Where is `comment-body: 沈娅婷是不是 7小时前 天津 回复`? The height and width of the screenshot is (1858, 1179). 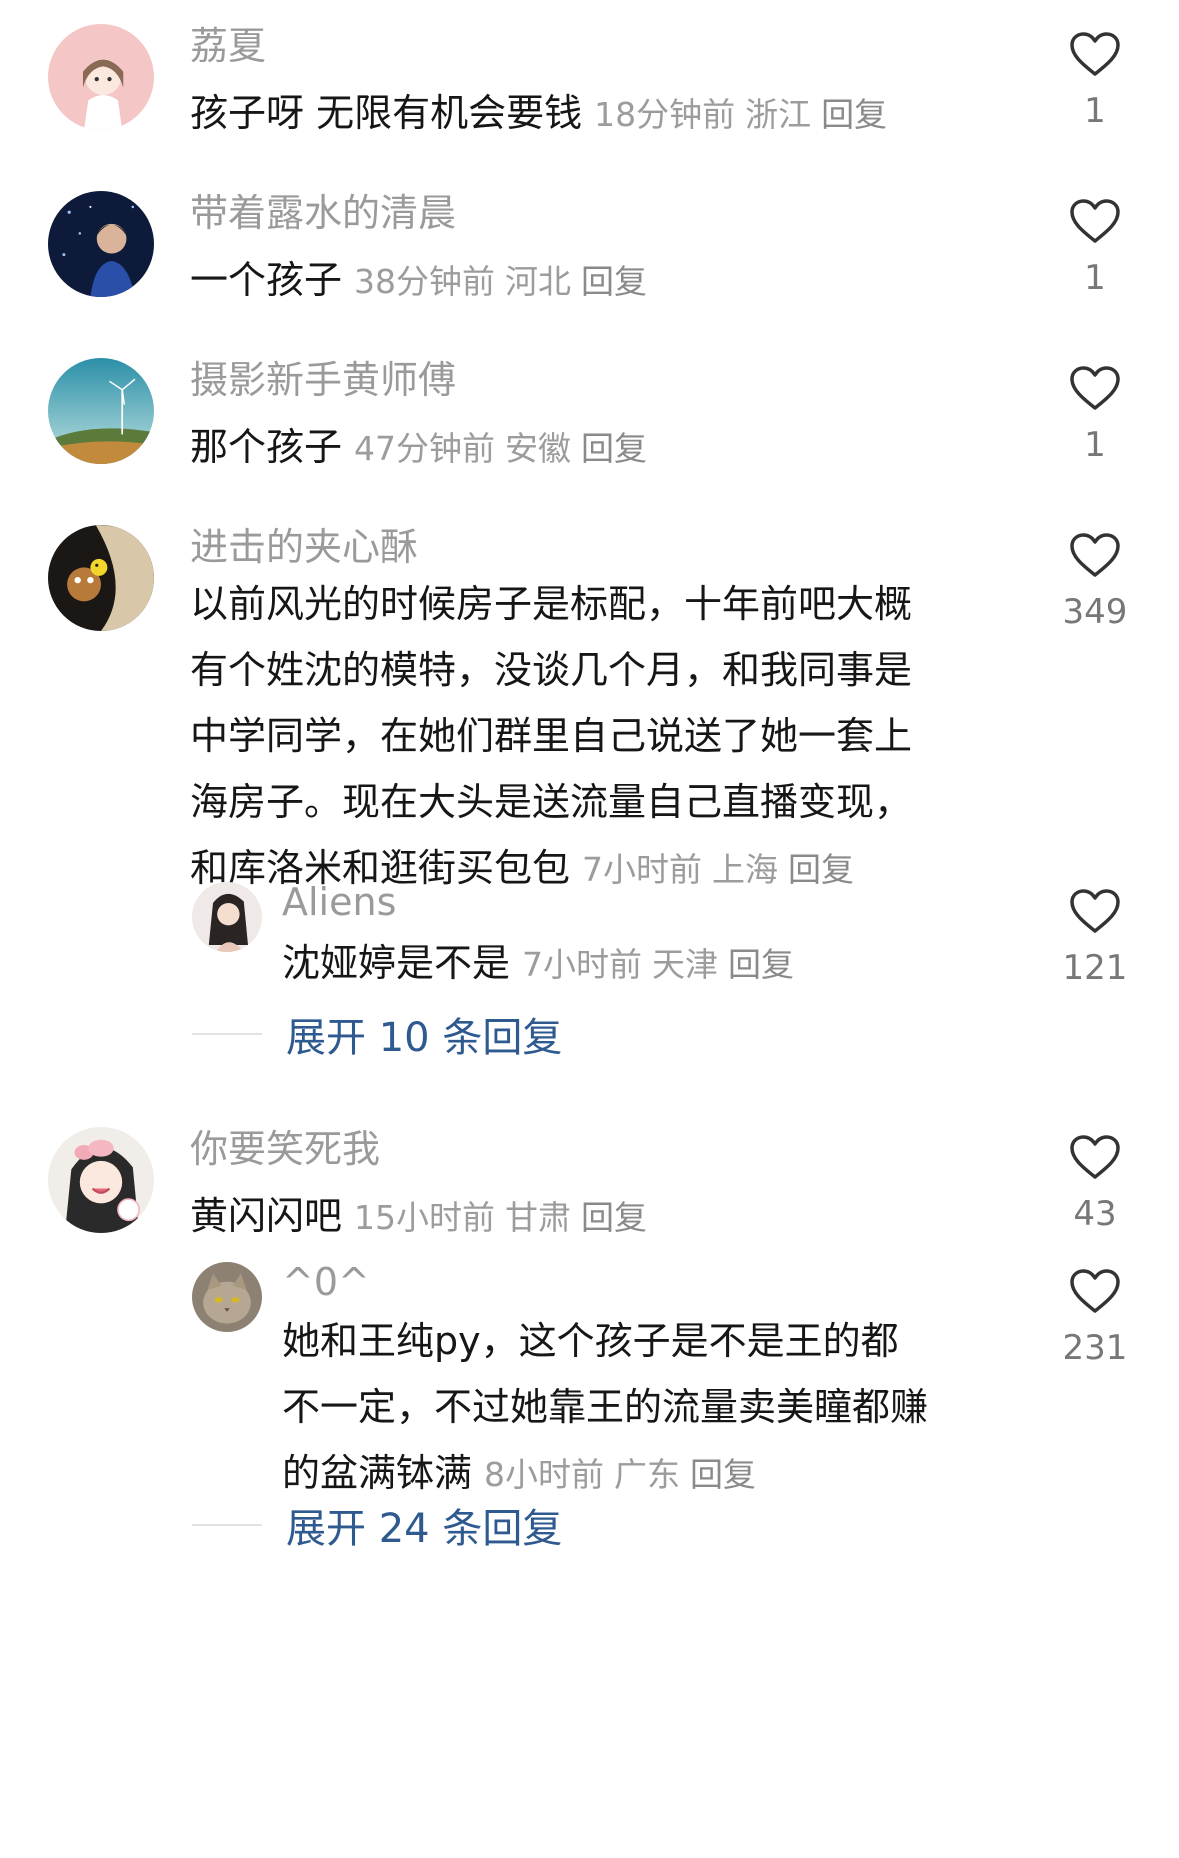
comment-body: 沈娅婷是不是 7小时前 天津 回复 is located at coordinates (652, 964).